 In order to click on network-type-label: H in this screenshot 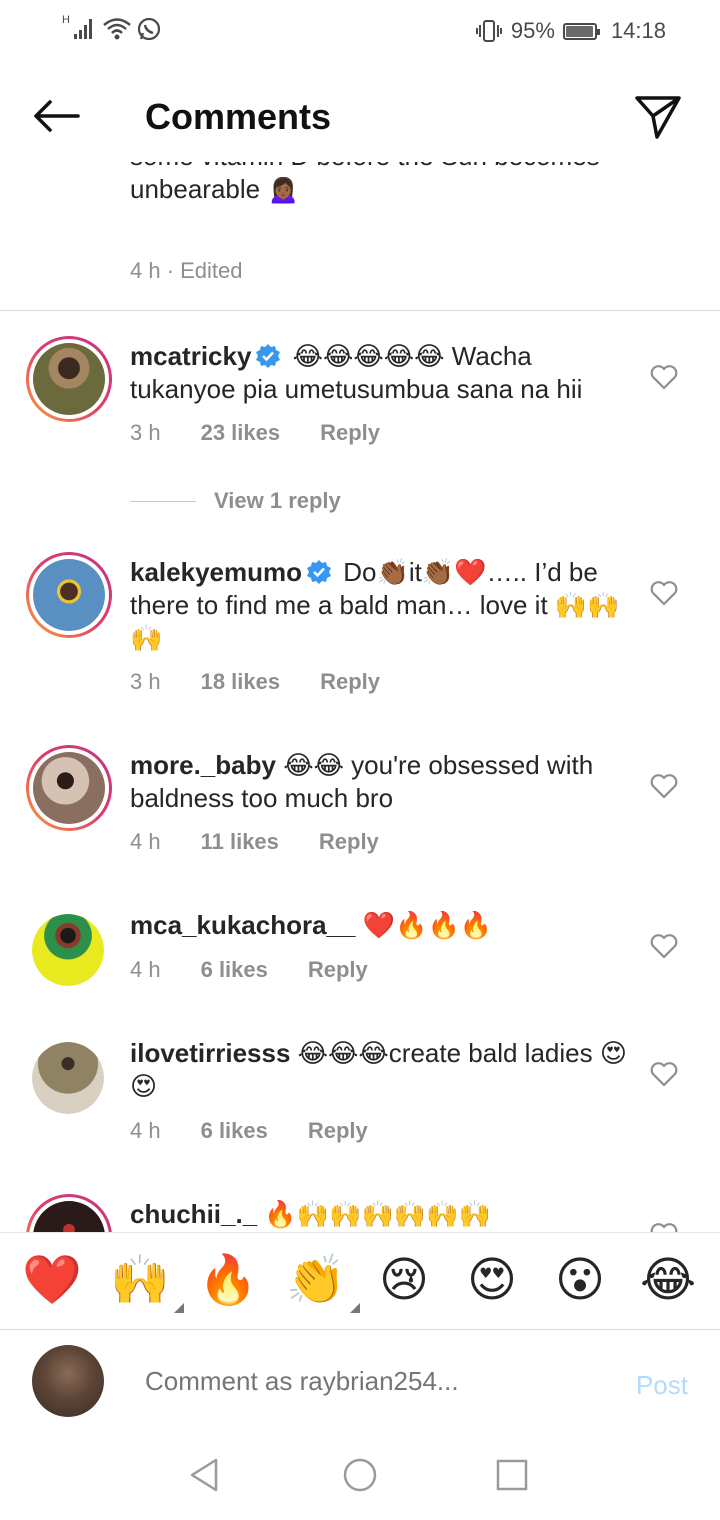, I will do `click(66, 20)`.